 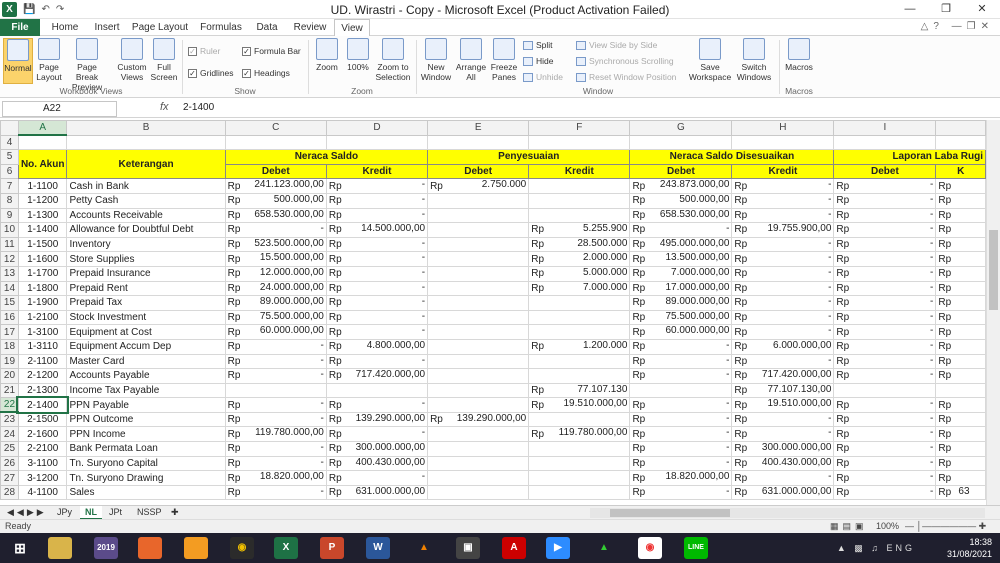 What do you see at coordinates (146, 317) in the screenshot?
I see `cell-description: Stock Investment` at bounding box center [146, 317].